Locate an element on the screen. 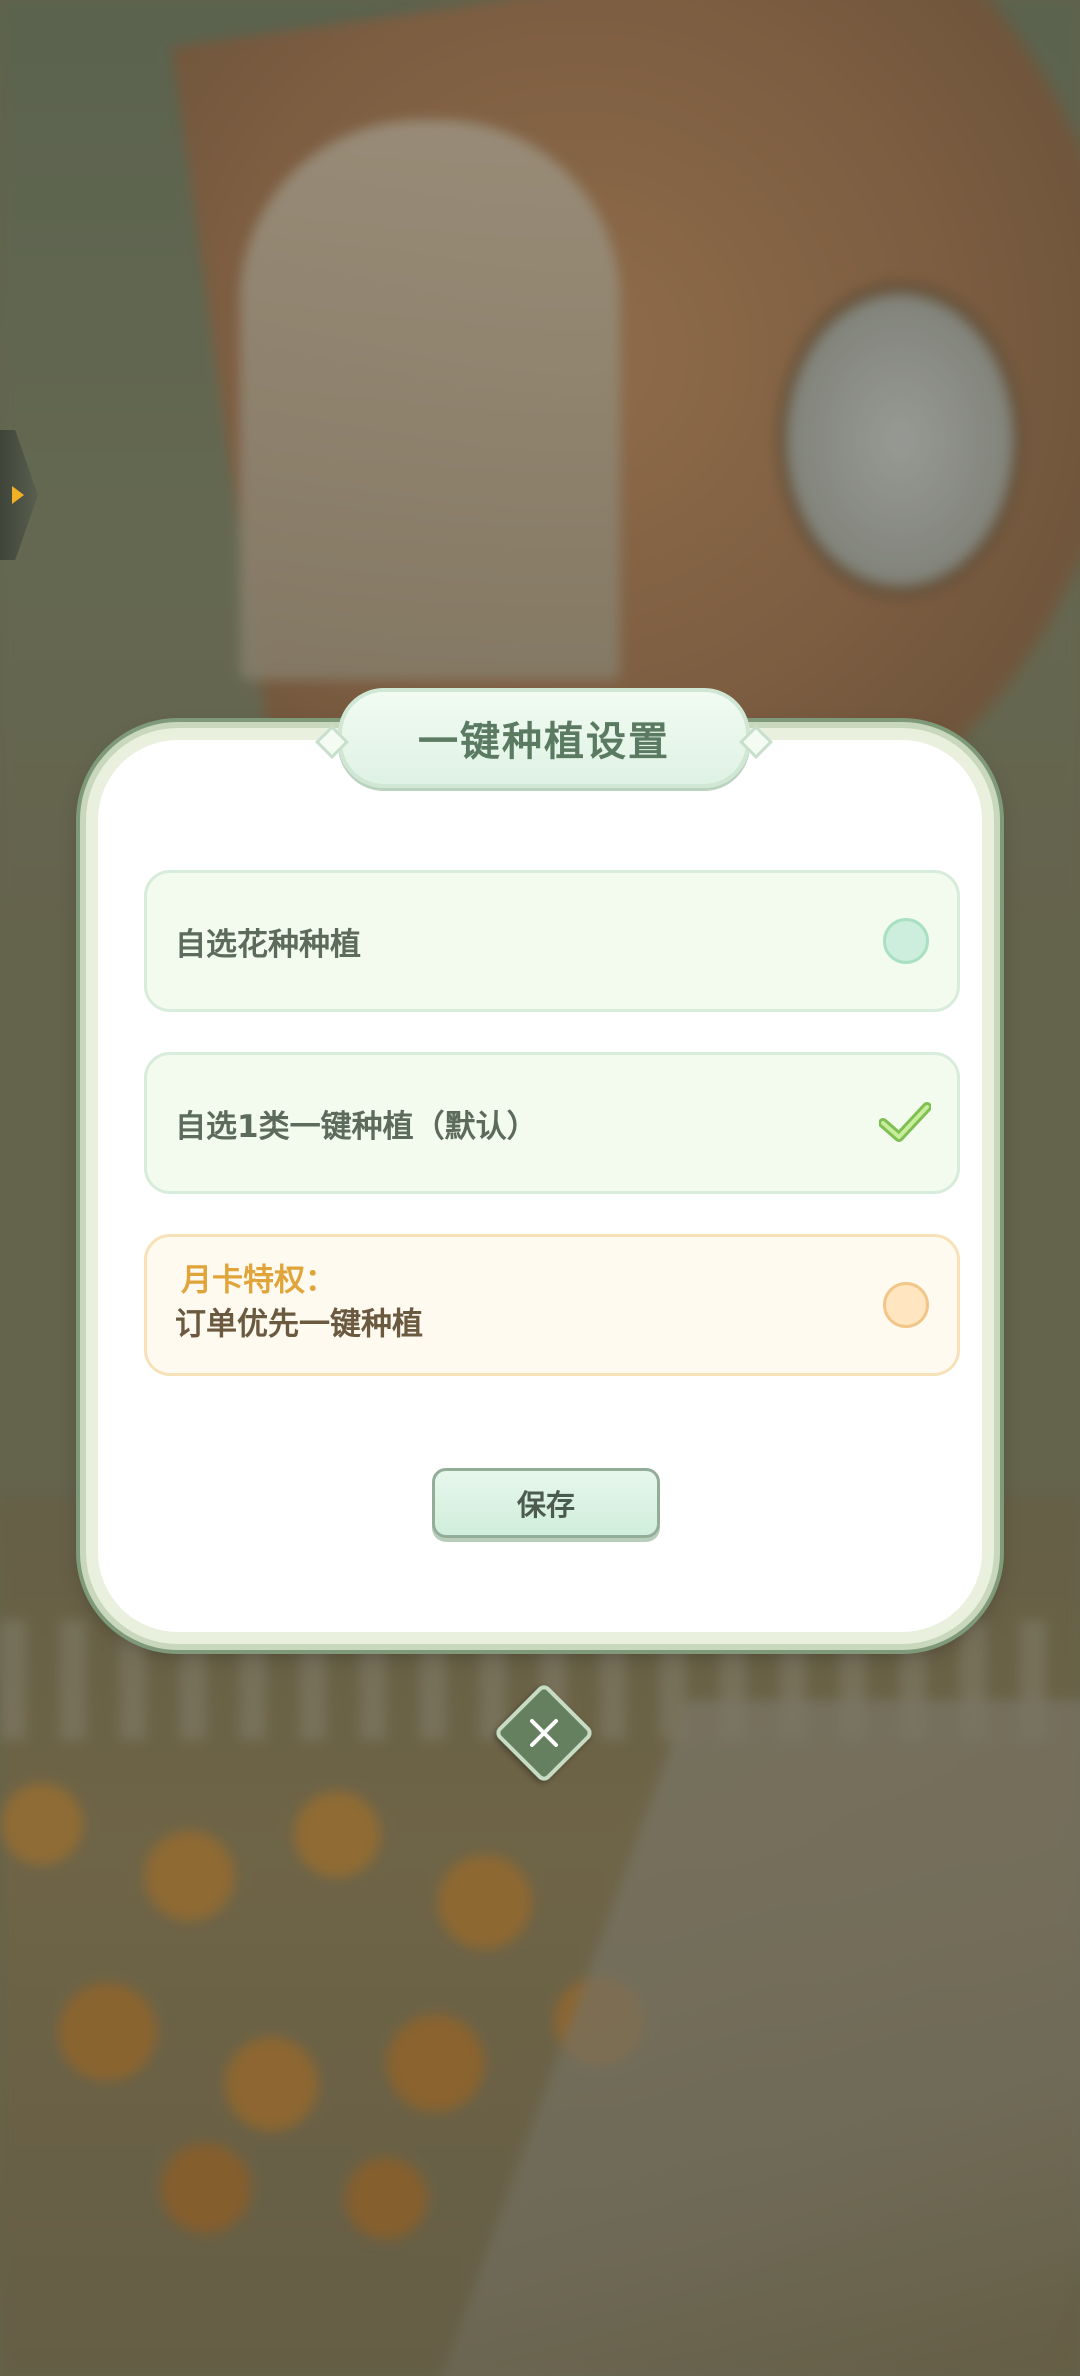 The width and height of the screenshot is (1080, 2376). save-button: 保存 is located at coordinates (546, 1503).